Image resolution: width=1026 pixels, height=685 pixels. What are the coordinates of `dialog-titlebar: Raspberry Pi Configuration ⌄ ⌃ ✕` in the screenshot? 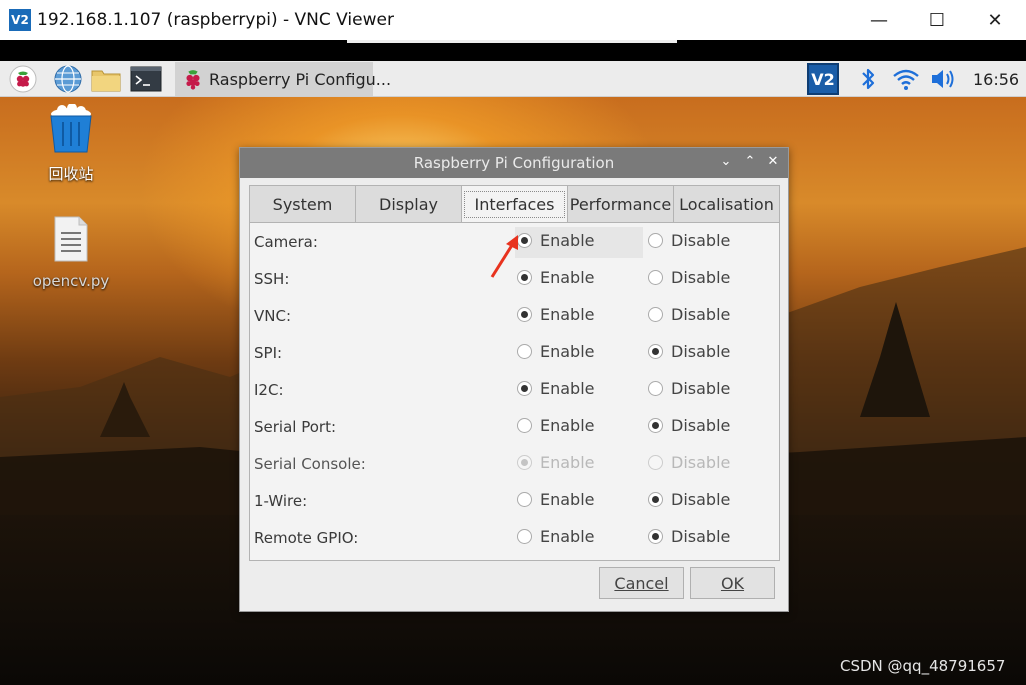 It's located at (514, 163).